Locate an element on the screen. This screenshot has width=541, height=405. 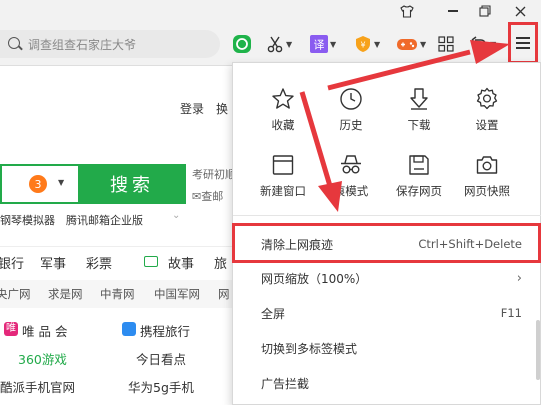
camera-icon is located at coordinates (487, 165).